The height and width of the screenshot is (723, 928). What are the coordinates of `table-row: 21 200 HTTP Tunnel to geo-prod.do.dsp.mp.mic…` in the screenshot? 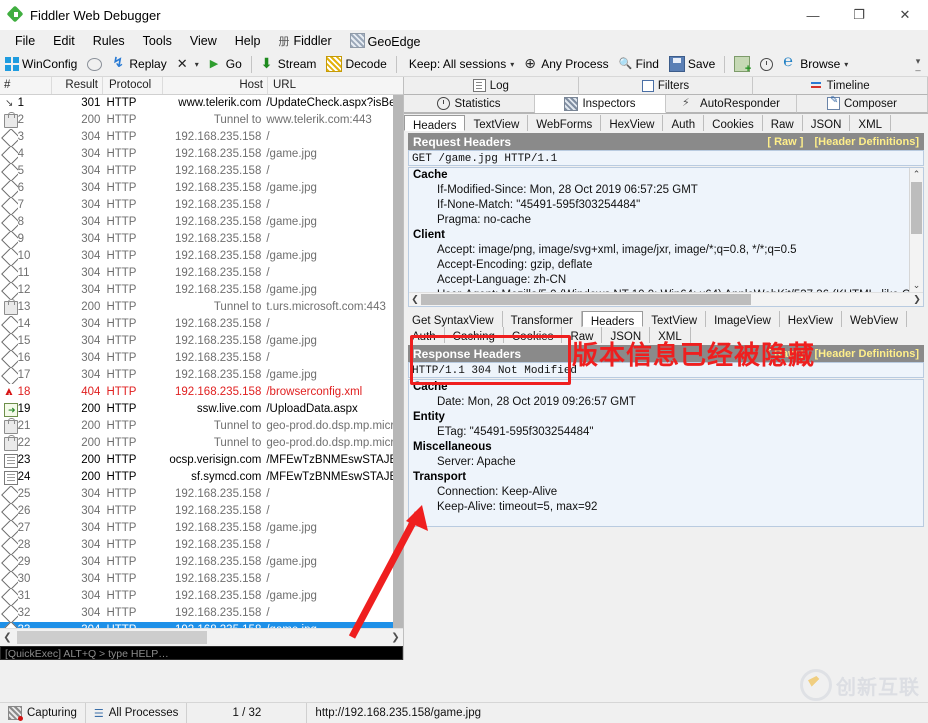 It's located at (196, 426).